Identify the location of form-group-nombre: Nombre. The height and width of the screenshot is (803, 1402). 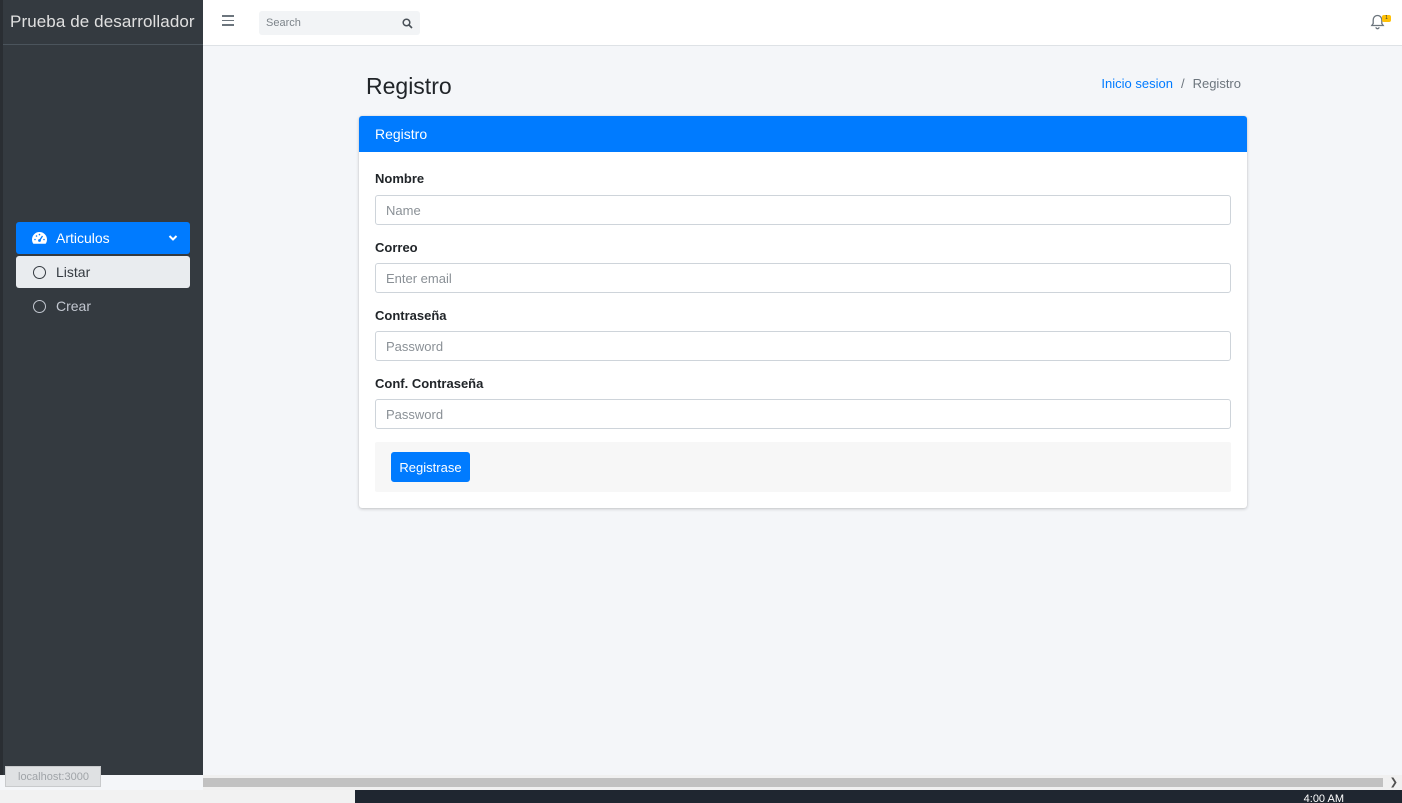
(803, 188).